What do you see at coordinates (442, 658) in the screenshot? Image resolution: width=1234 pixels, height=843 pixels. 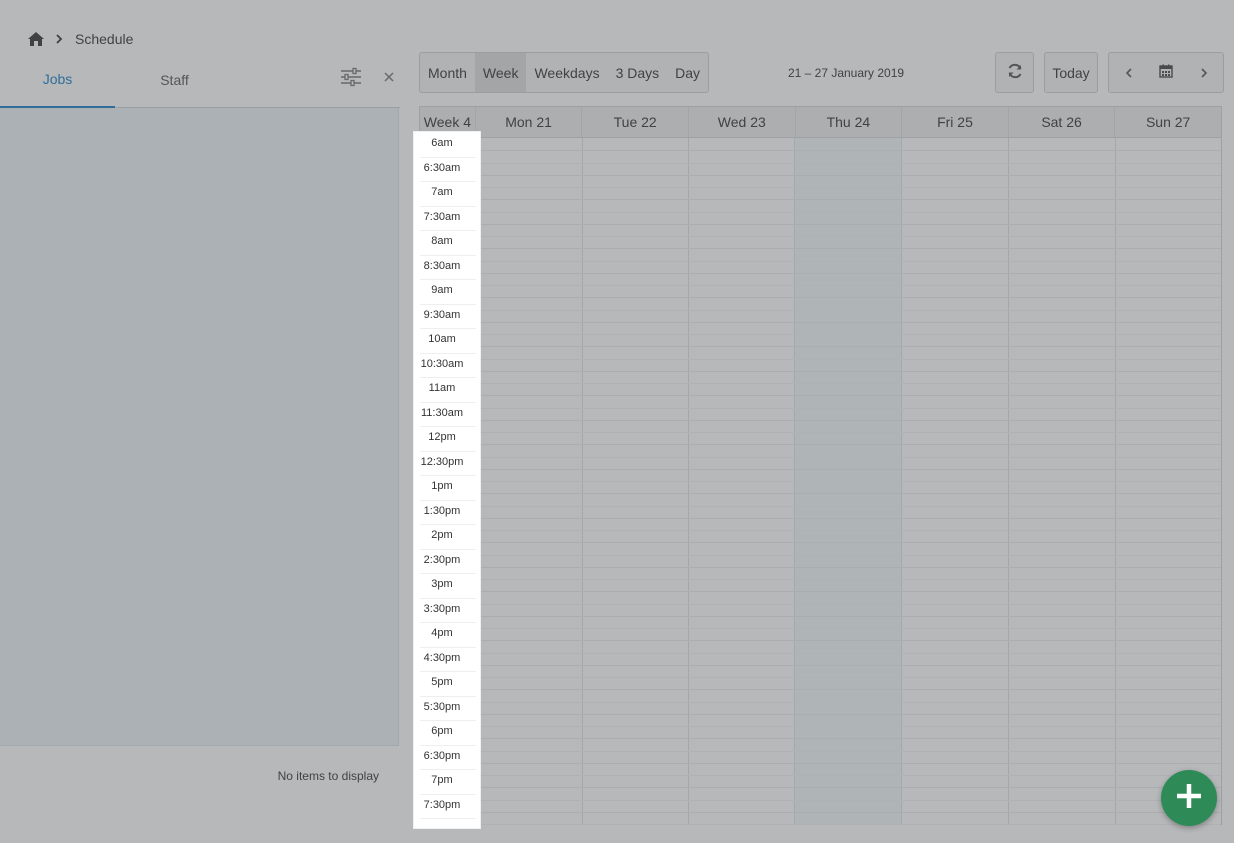 I see `time-slot-label: 4:30pm` at bounding box center [442, 658].